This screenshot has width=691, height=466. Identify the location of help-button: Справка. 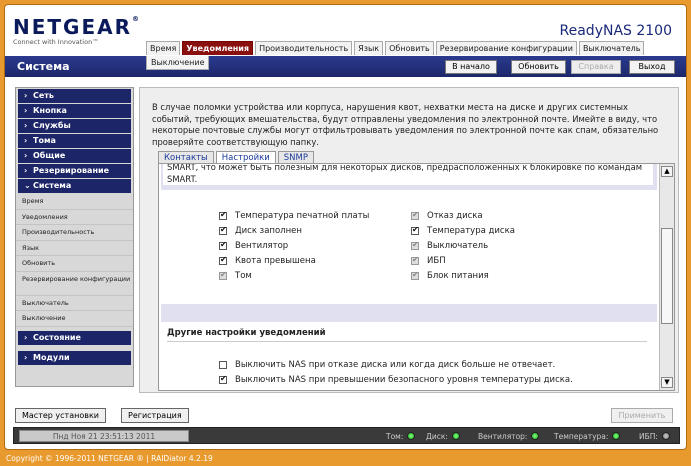
(596, 67).